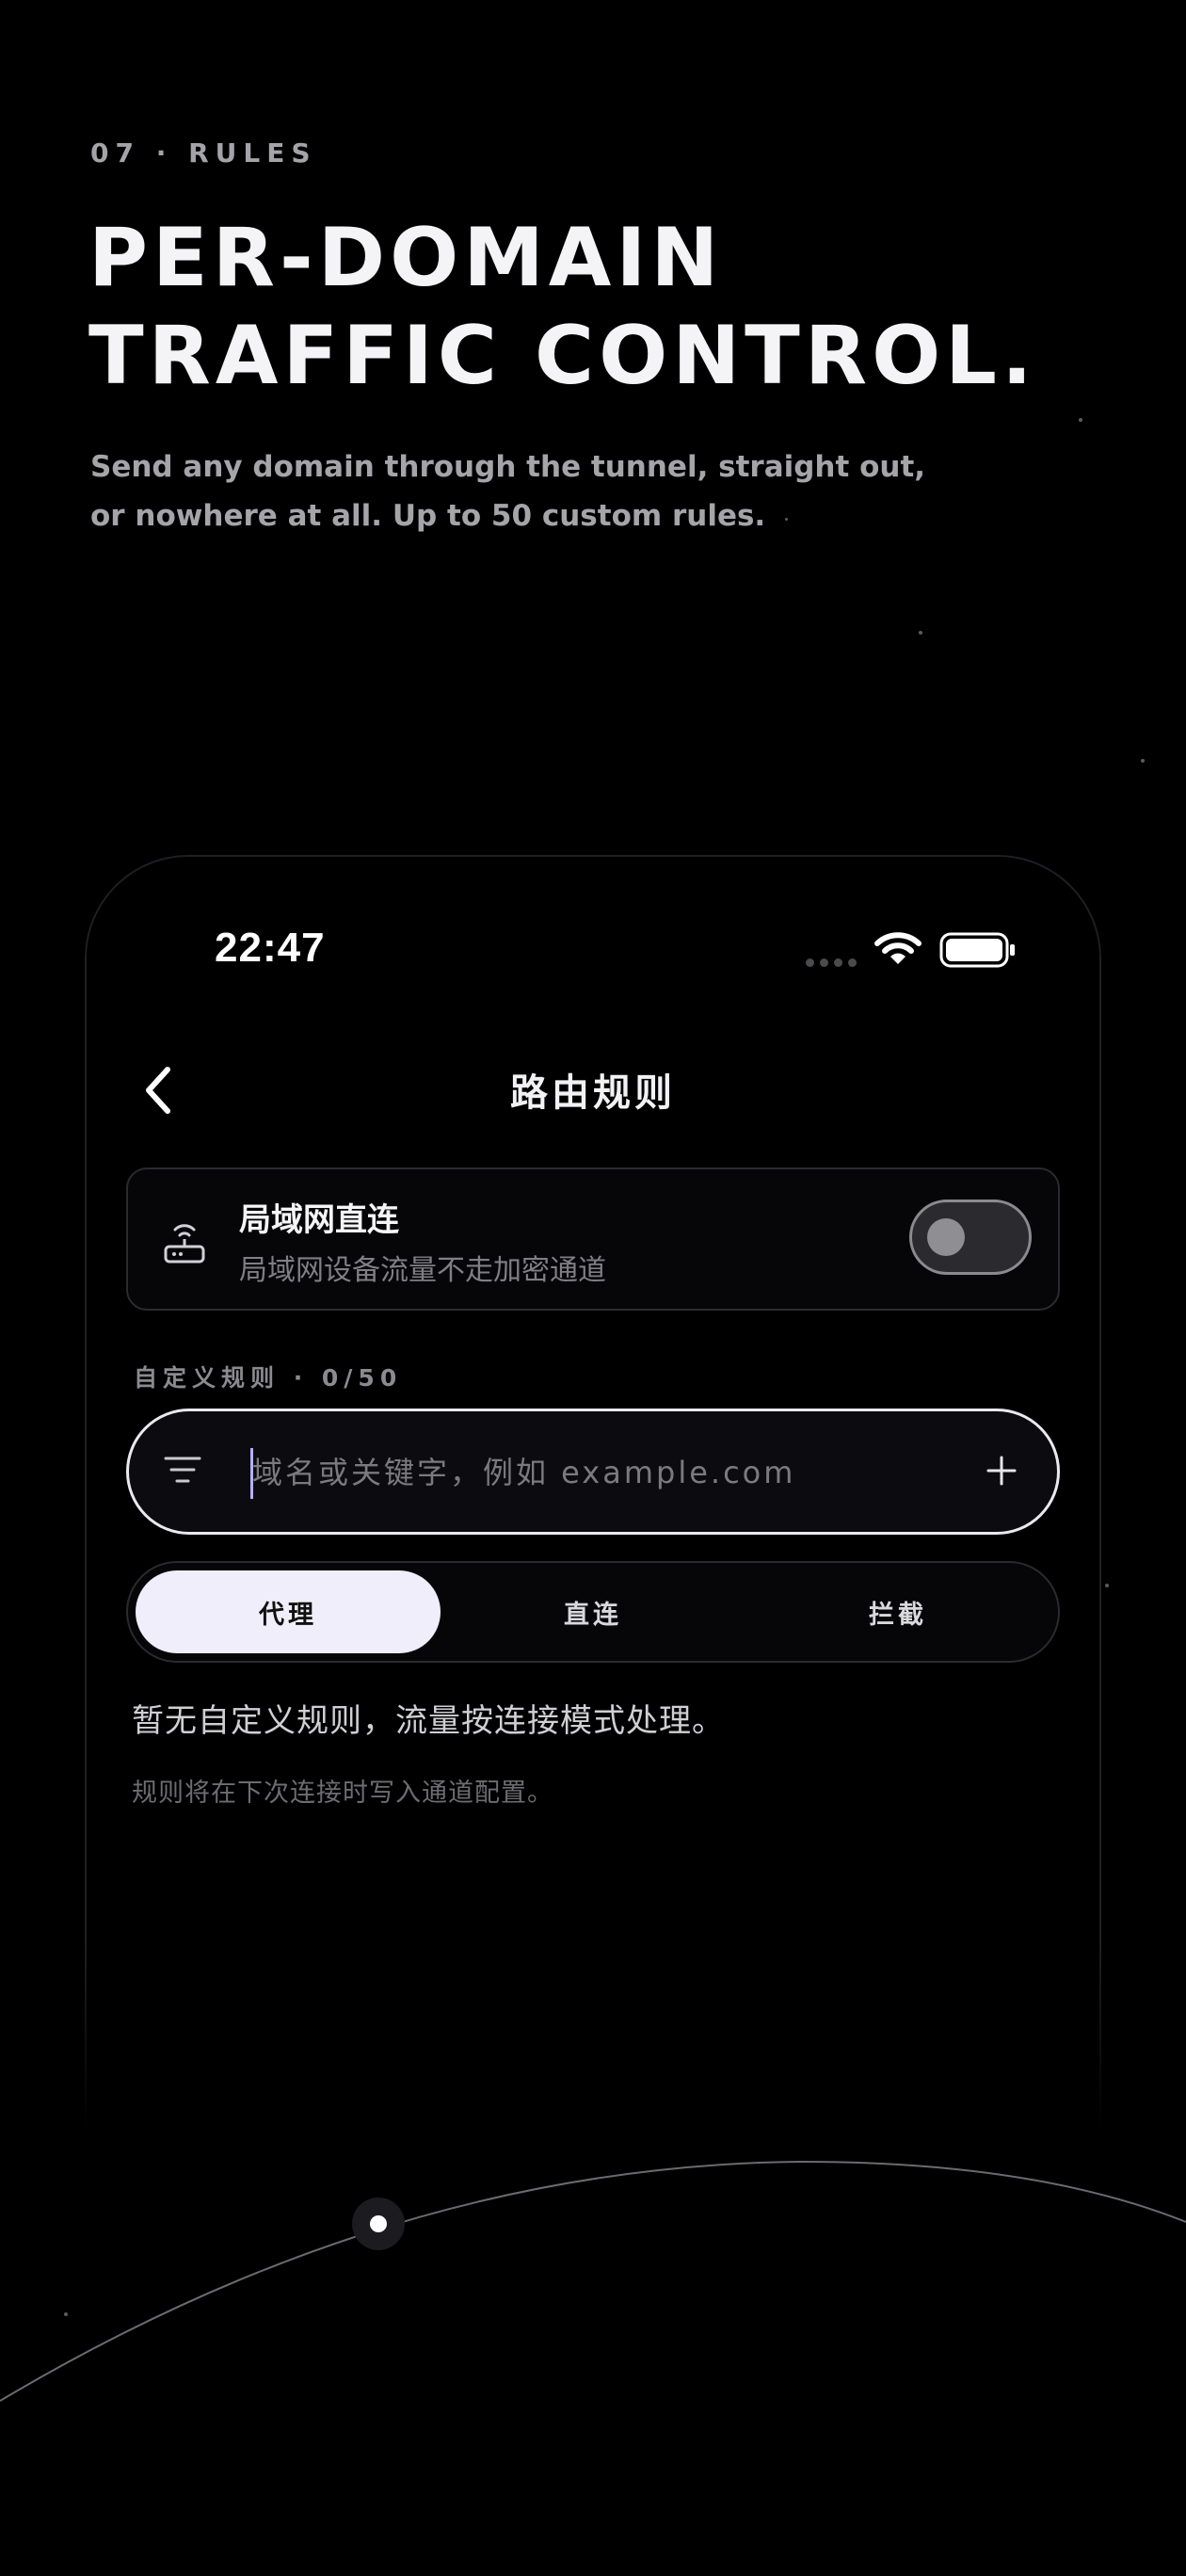 The width and height of the screenshot is (1186, 2576). What do you see at coordinates (897, 1611) in the screenshot?
I see `mode-block-tab: 拦截` at bounding box center [897, 1611].